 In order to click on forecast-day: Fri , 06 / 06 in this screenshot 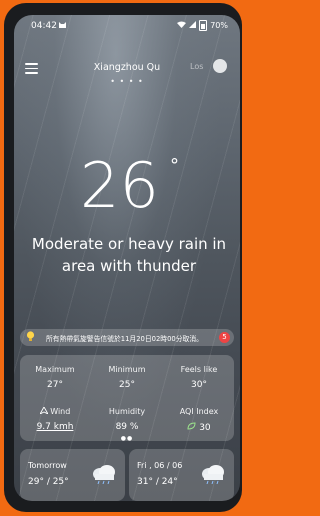, I will do `click(160, 465)`.